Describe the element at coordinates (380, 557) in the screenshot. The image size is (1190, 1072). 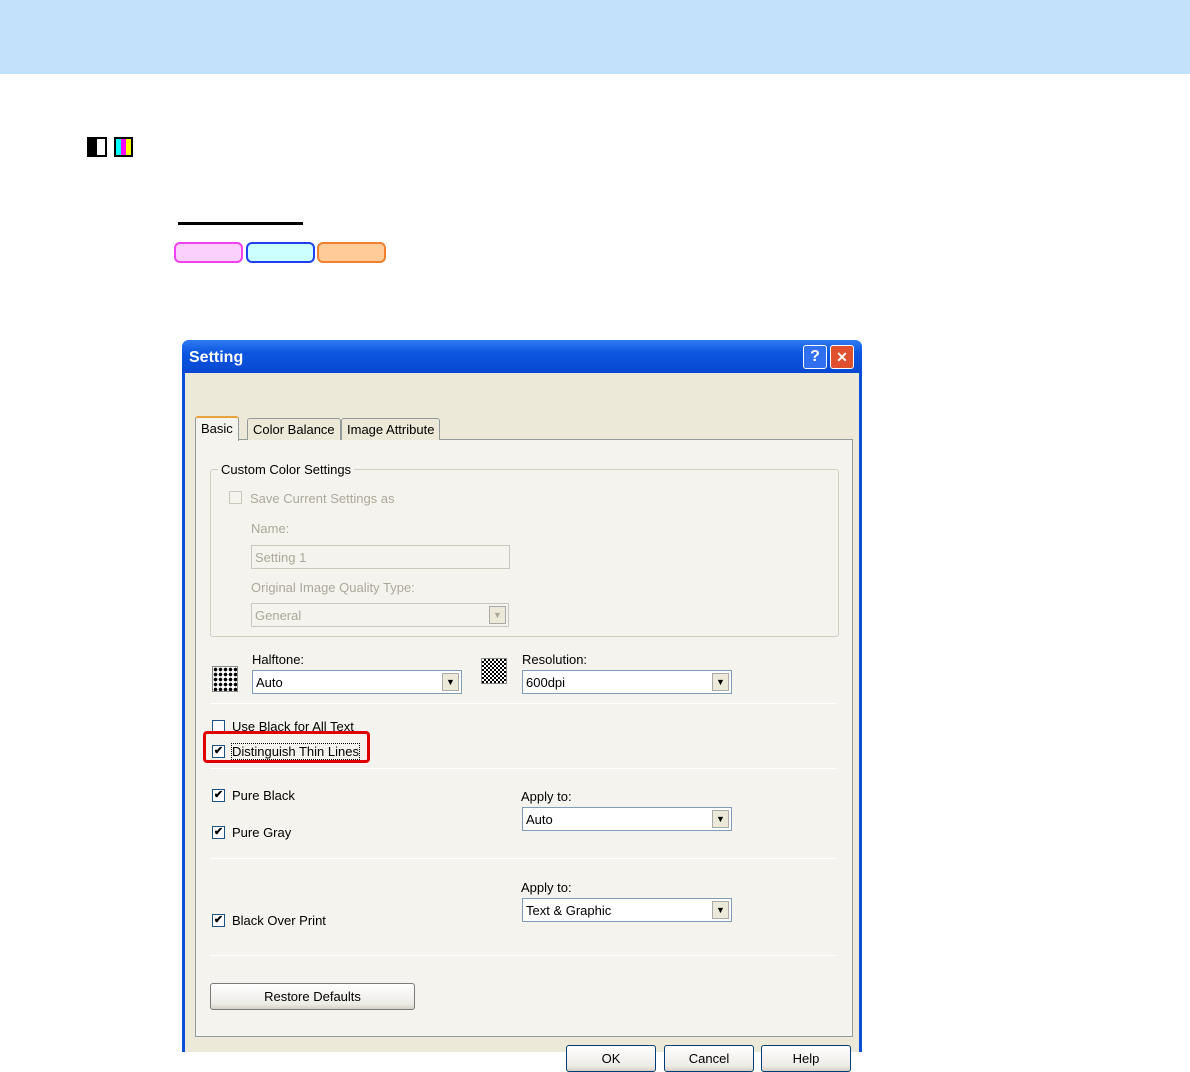
I see `name-input: Setting 1` at that location.